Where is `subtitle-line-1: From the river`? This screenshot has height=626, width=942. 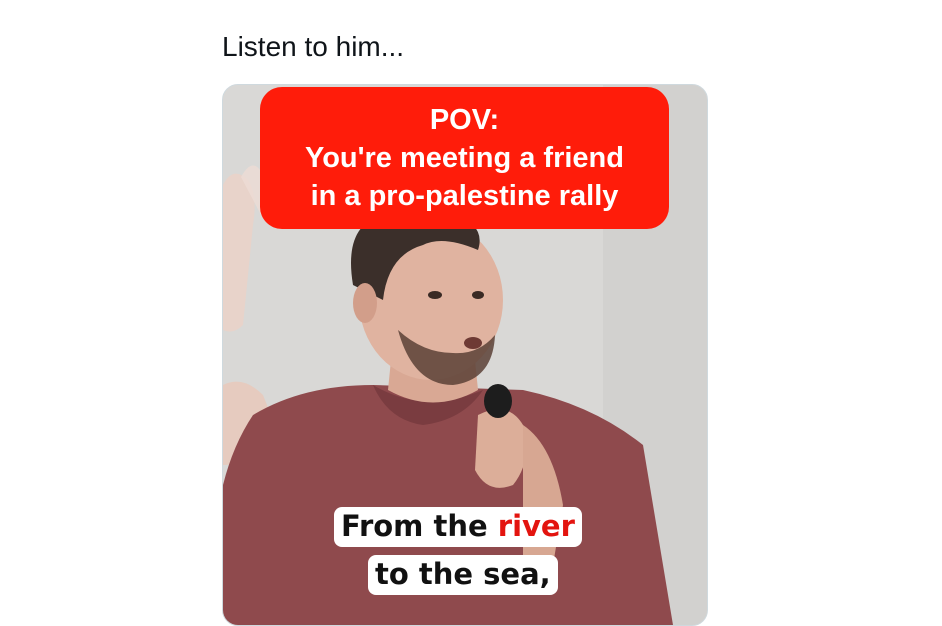
subtitle-line-1: From the river is located at coordinates (458, 527).